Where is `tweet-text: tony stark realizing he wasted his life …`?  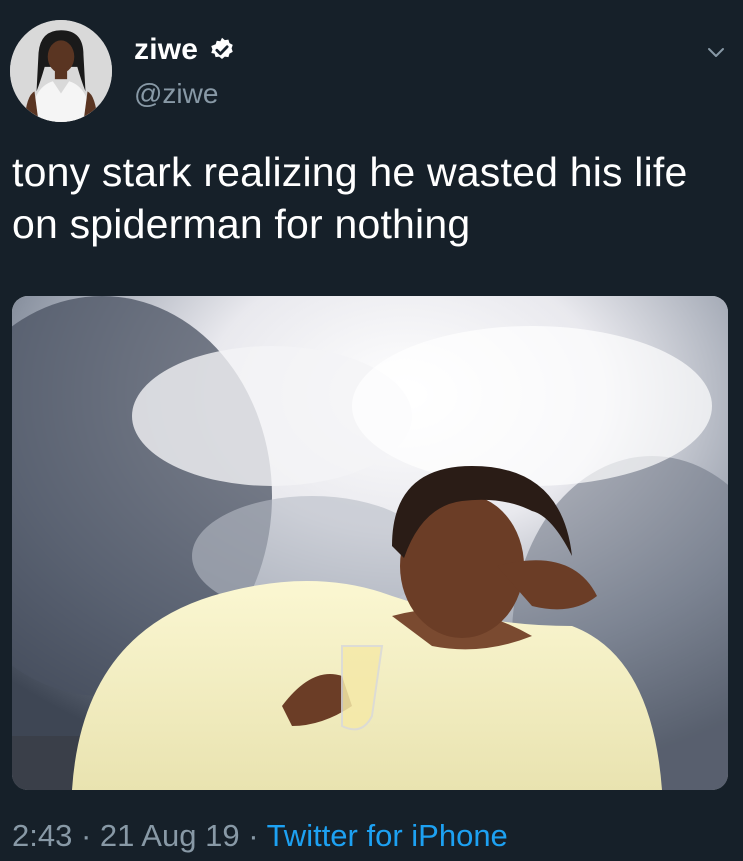 tweet-text: tony stark realizing he wasted his life … is located at coordinates (350, 198).